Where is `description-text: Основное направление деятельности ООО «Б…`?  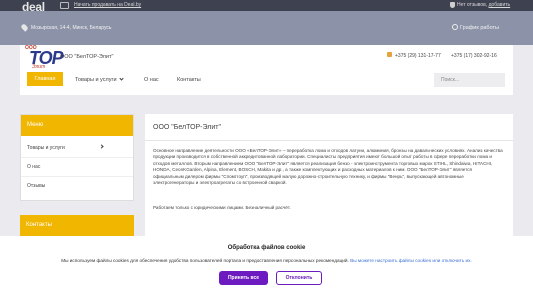 description-text: Основное направление деятельности ООО «Б… is located at coordinates (328, 167).